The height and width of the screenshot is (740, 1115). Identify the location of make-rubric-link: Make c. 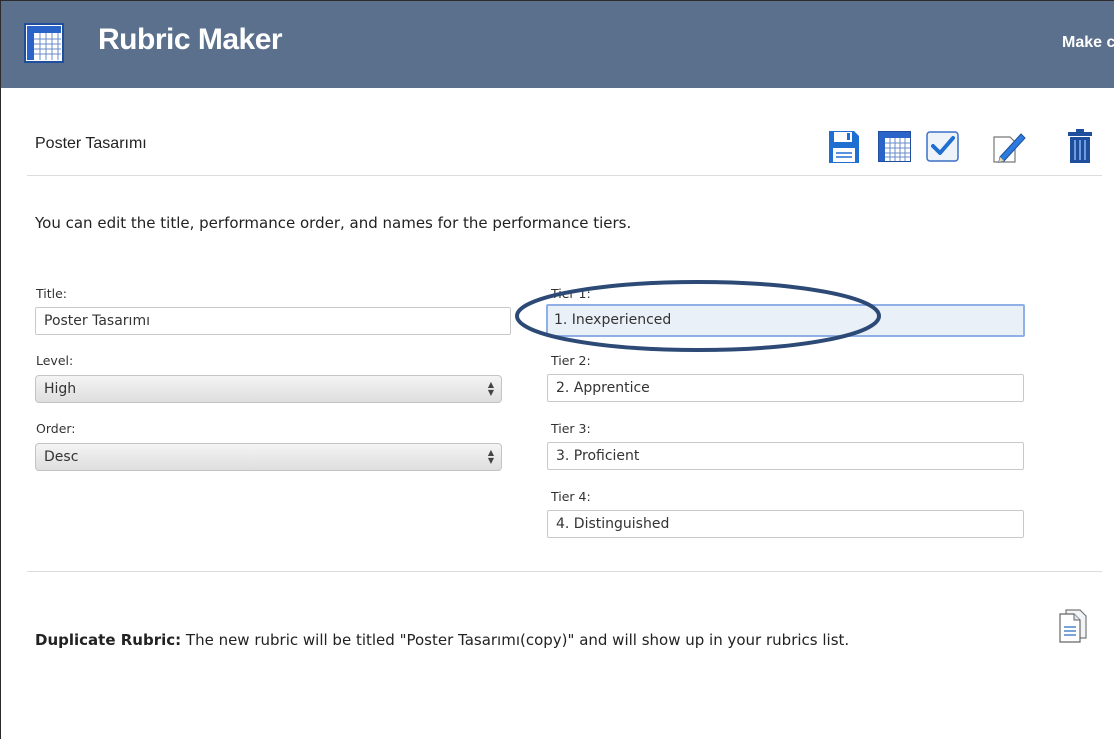
(1088, 43).